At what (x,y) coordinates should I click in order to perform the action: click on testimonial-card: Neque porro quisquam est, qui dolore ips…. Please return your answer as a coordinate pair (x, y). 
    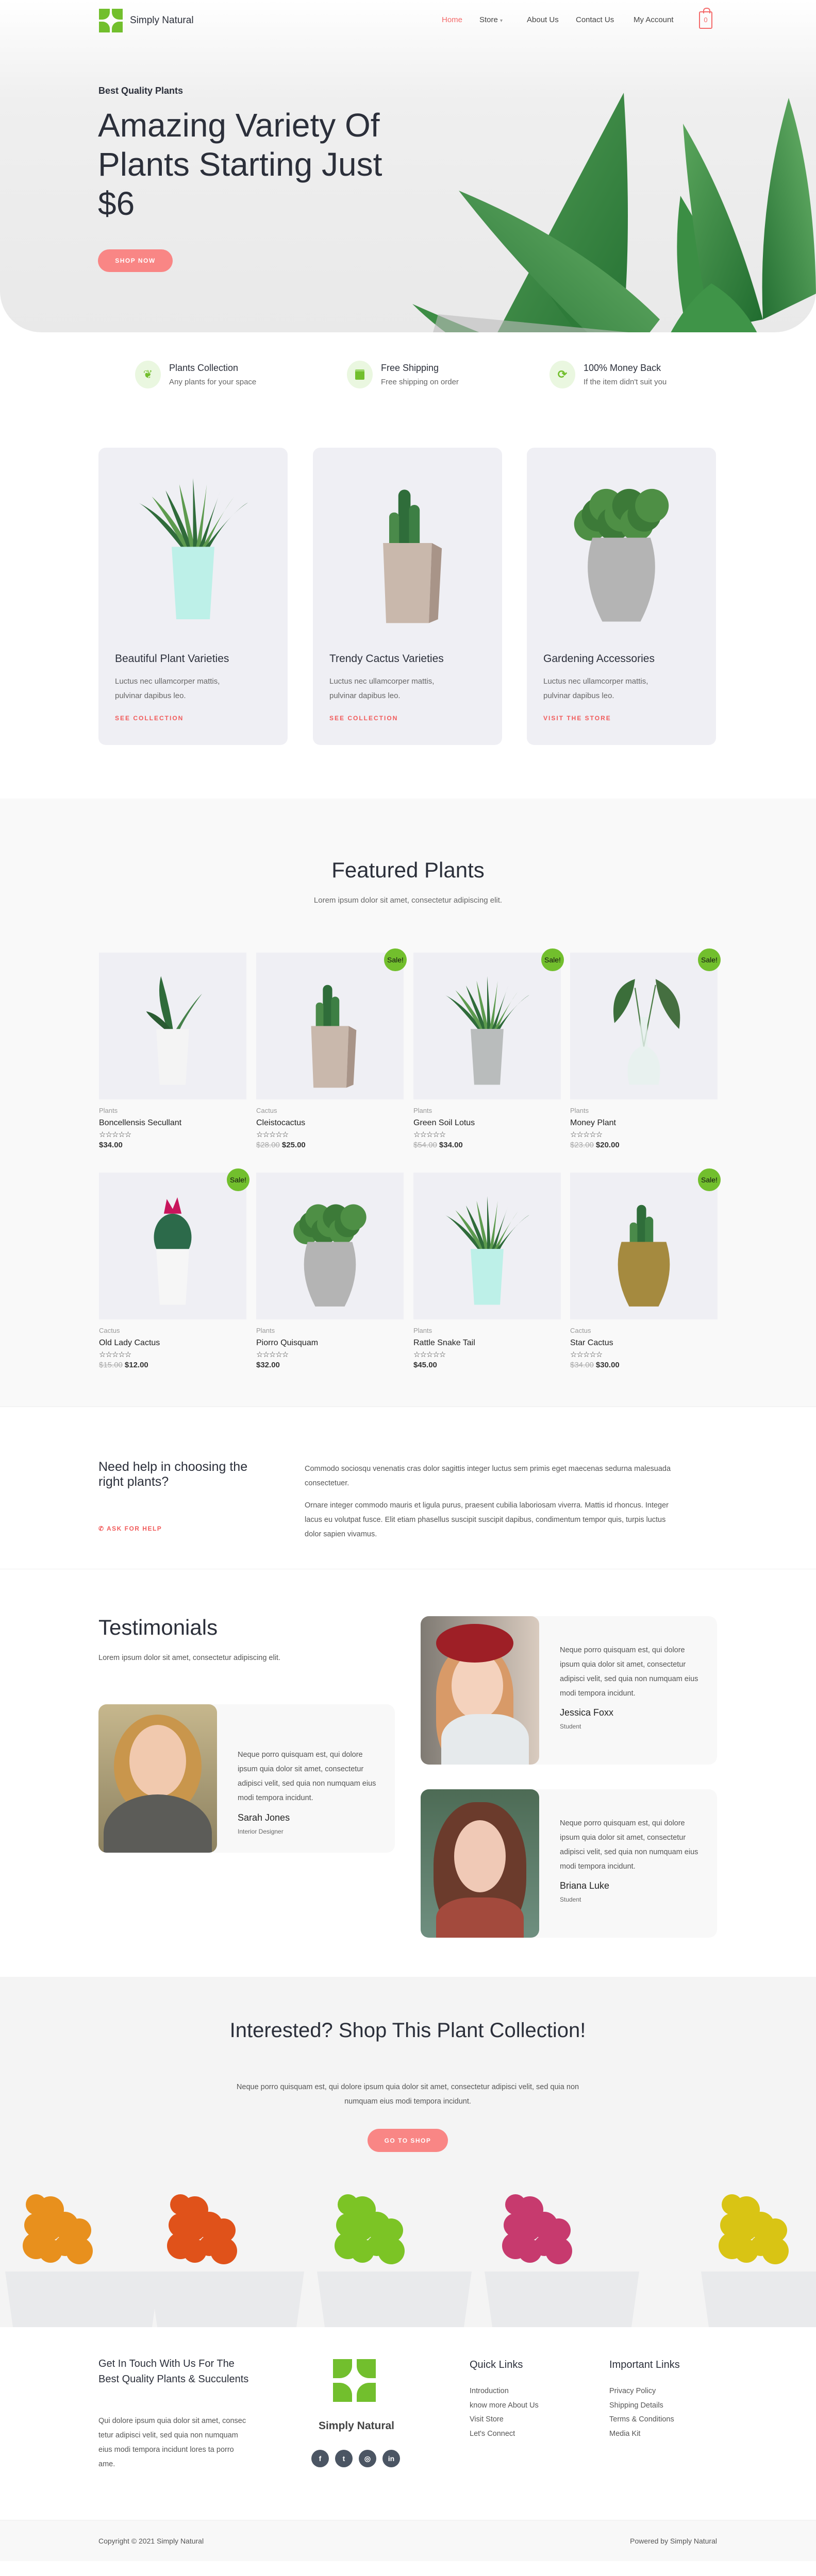
    Looking at the image, I should click on (569, 1690).